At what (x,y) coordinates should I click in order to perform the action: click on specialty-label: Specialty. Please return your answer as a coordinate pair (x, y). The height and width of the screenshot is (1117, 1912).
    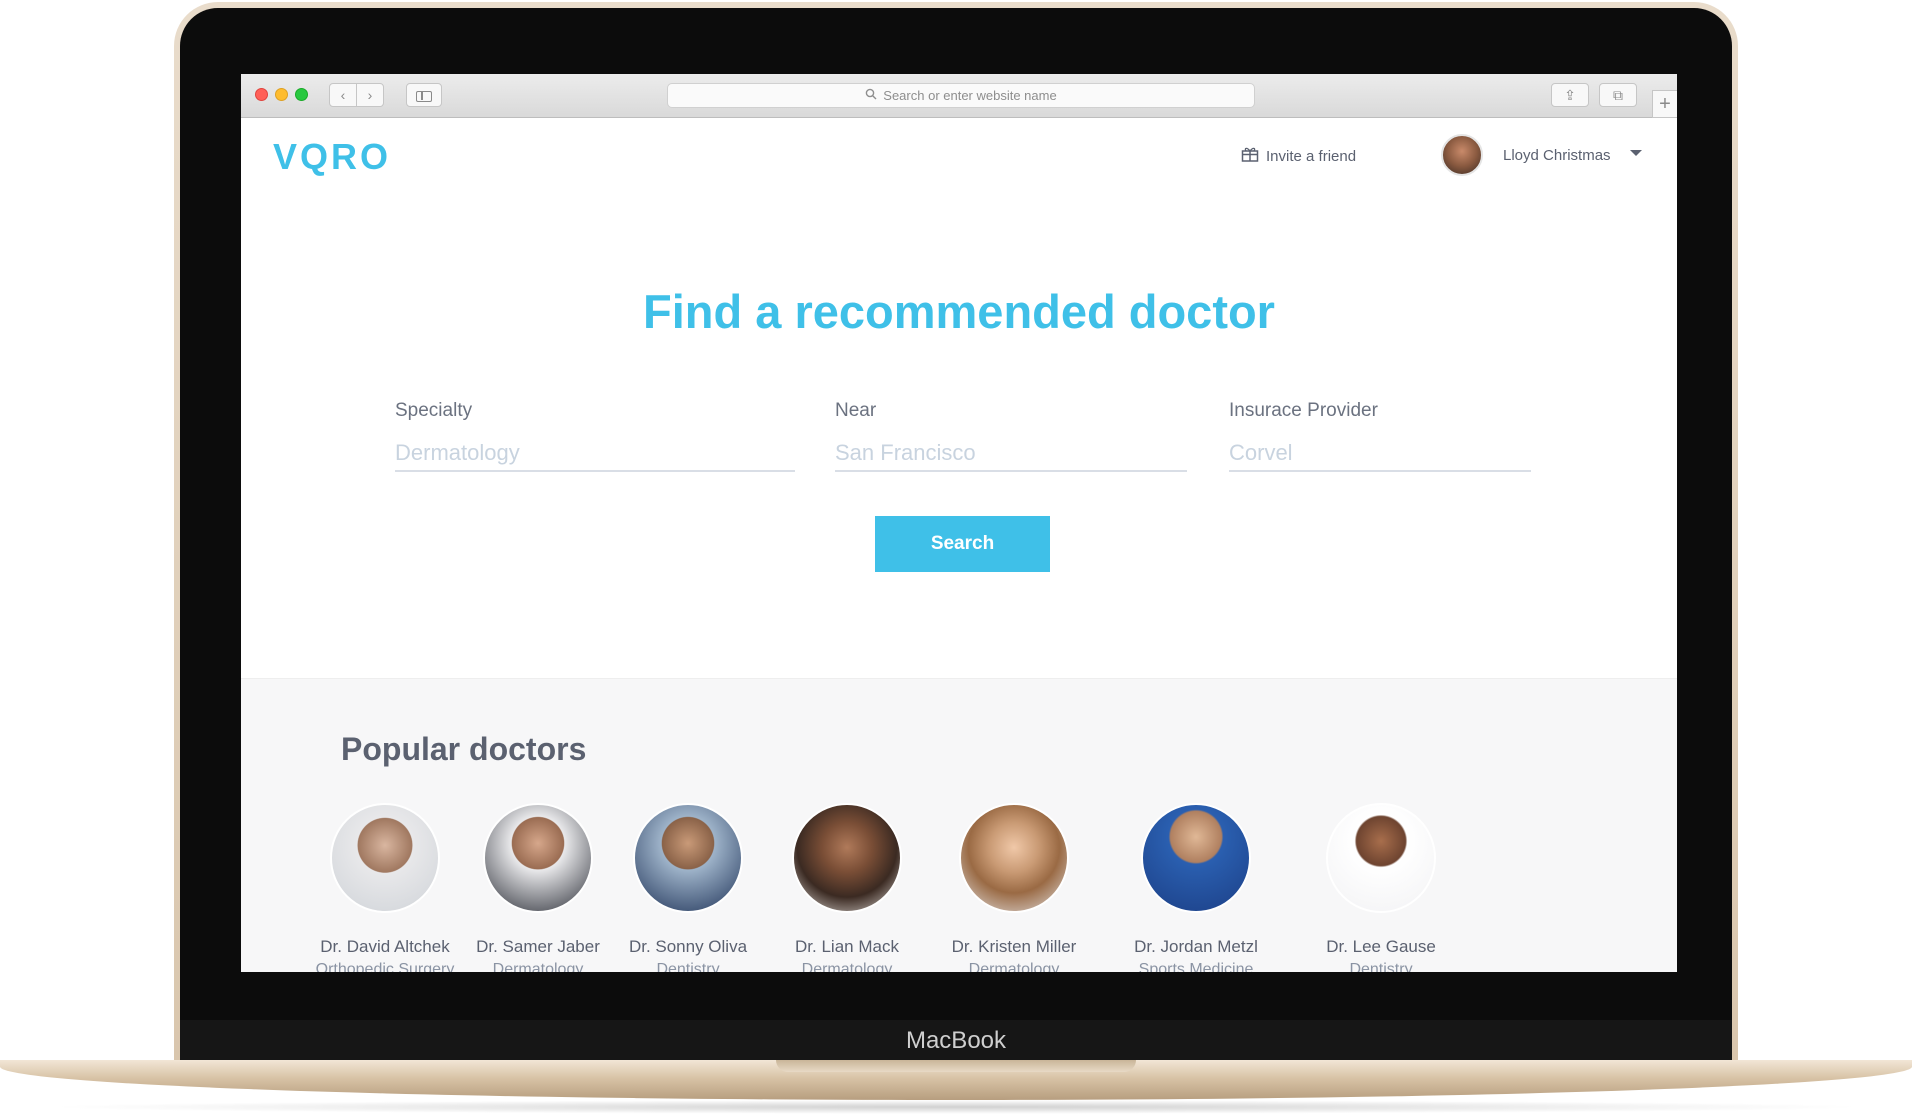
    Looking at the image, I should click on (434, 410).